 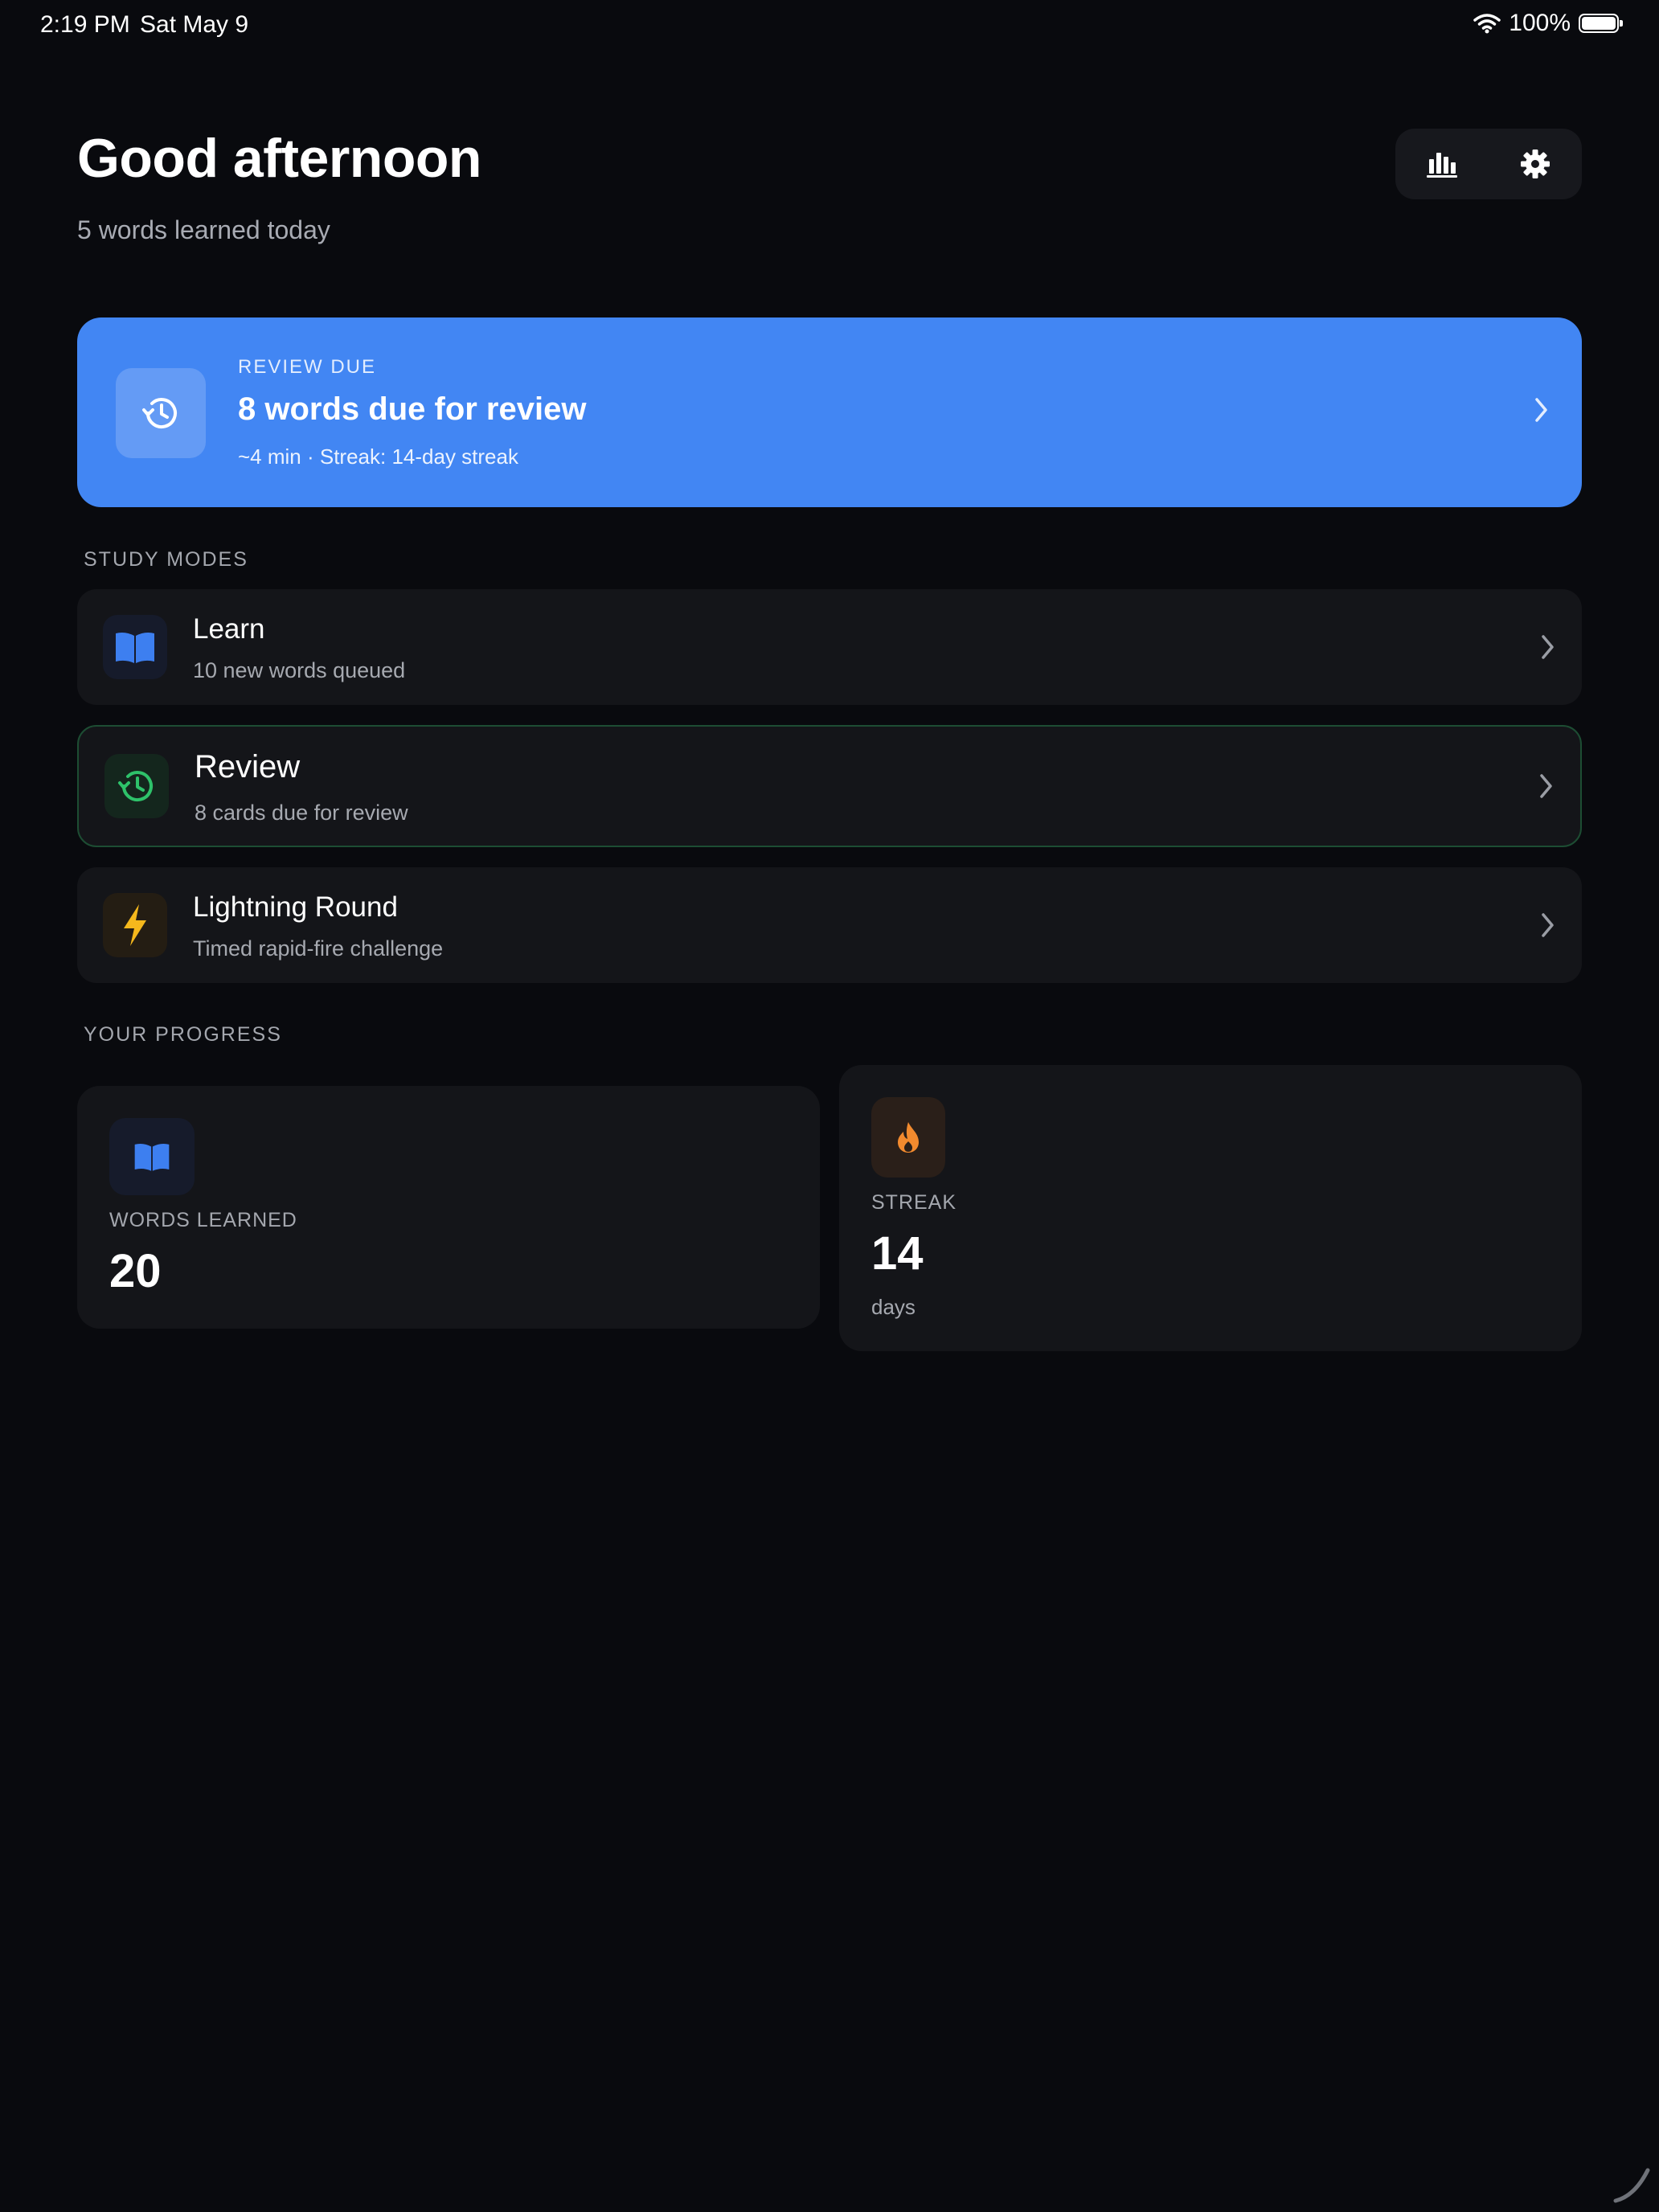 I want to click on streak-unit: days, so click(x=893, y=1307).